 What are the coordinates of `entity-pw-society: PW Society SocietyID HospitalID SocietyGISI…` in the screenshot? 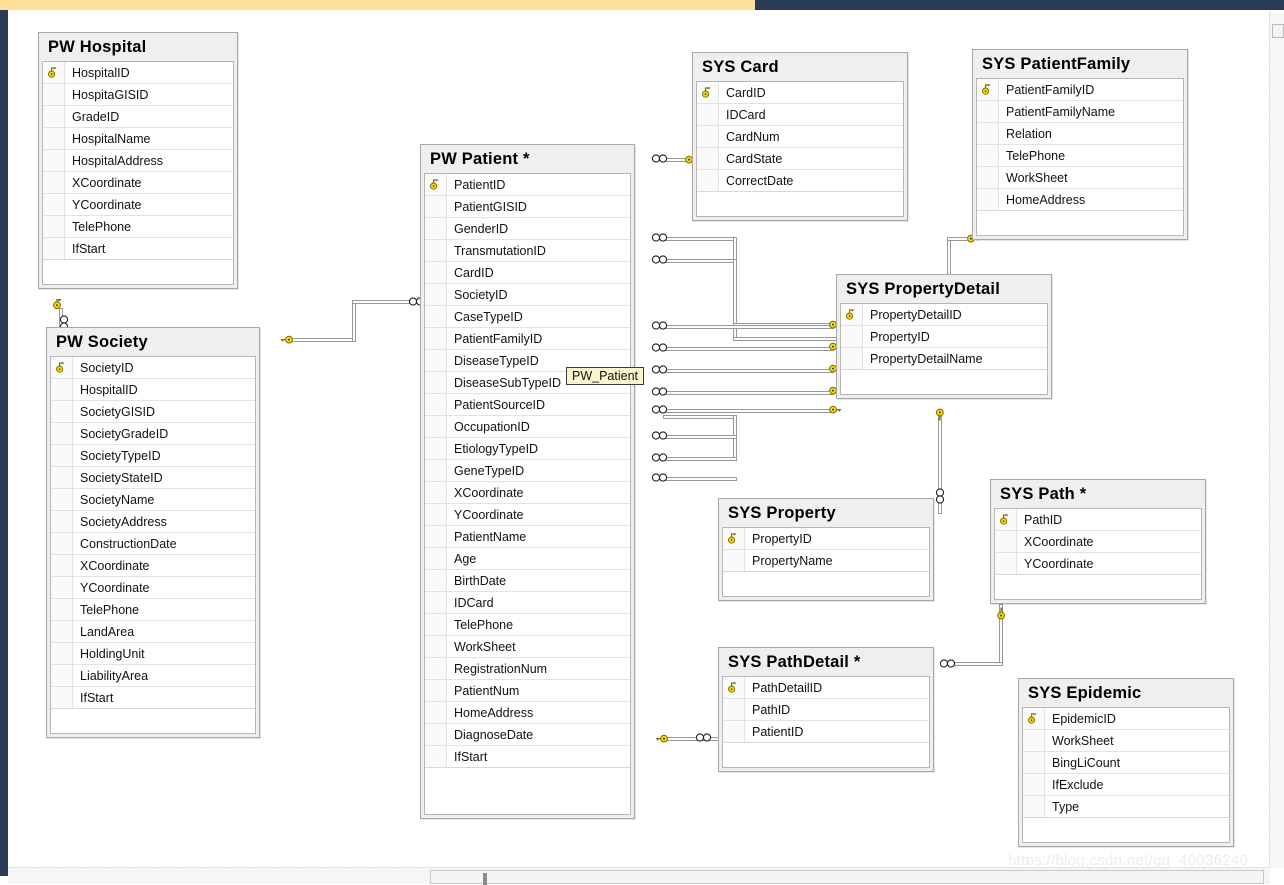 It's located at (153, 532).